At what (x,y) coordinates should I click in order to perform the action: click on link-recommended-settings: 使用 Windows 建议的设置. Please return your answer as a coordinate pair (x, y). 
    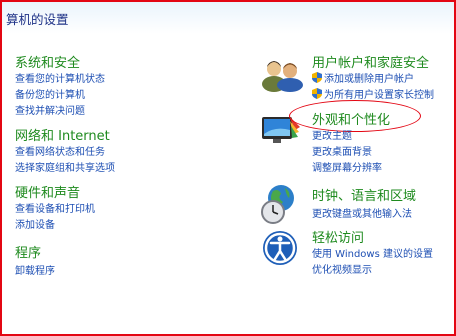
    Looking at the image, I should click on (372, 252).